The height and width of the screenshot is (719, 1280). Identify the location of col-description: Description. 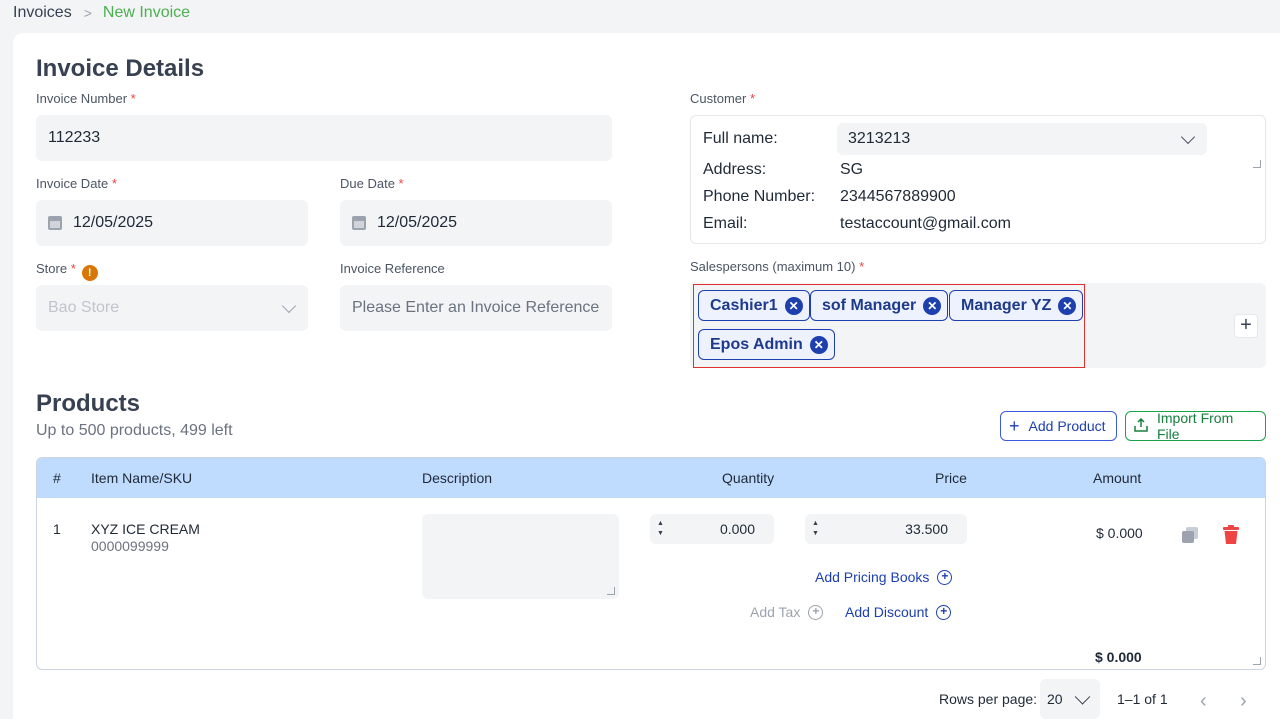
(457, 478).